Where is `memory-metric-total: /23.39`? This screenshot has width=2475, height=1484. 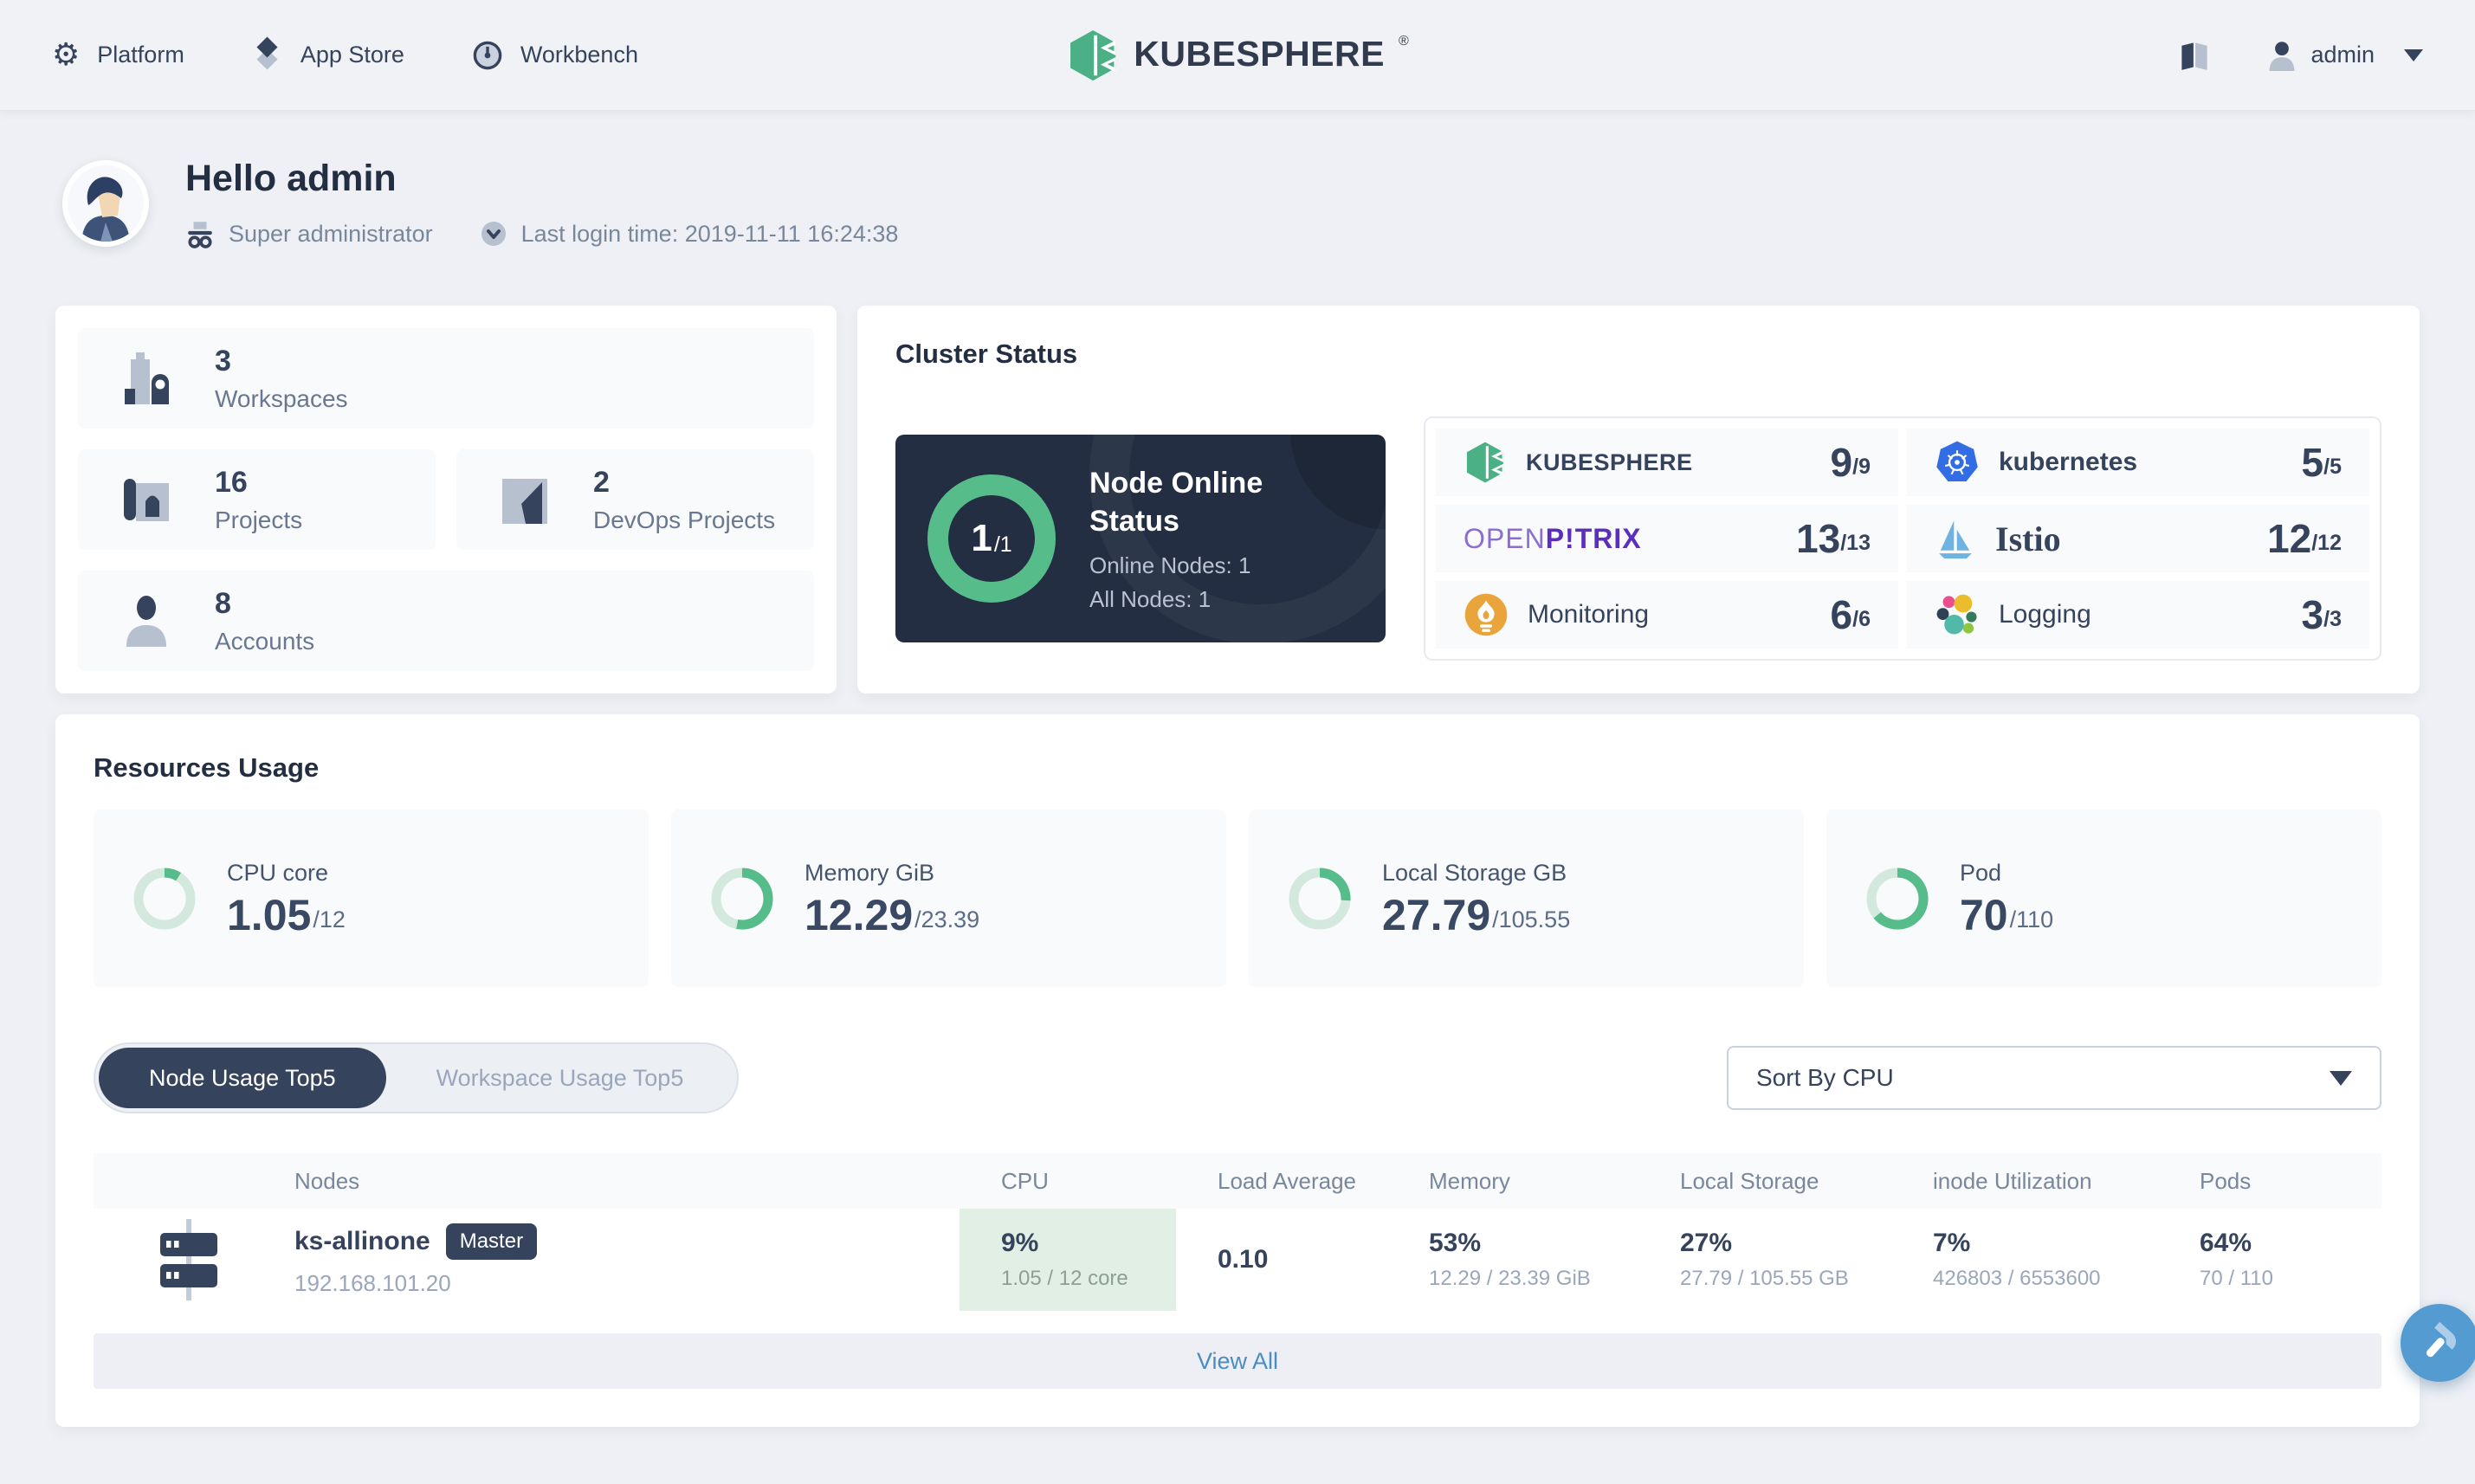 memory-metric-total: /23.39 is located at coordinates (947, 919).